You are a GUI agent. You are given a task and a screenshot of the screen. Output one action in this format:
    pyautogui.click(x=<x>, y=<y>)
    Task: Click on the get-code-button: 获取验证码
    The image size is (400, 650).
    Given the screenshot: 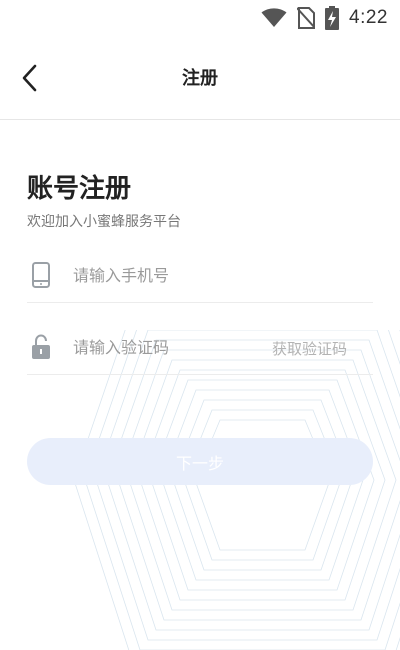 What is the action you would take?
    pyautogui.click(x=309, y=348)
    